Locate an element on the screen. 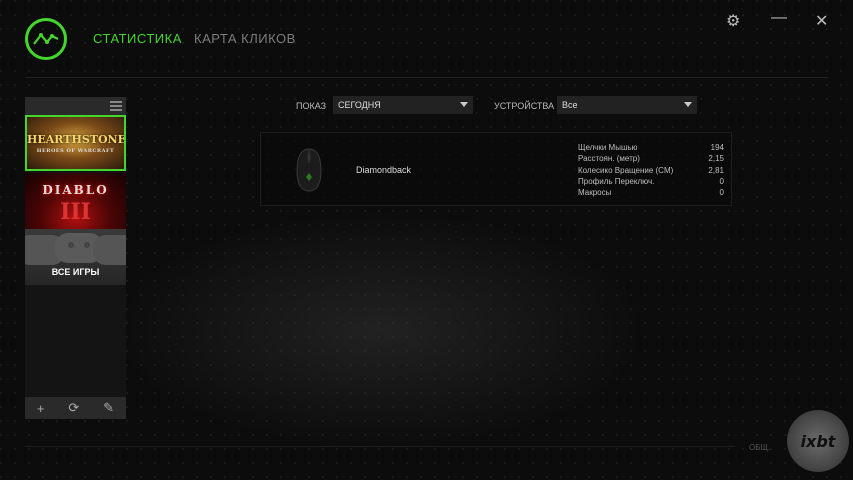  stat-value: 2,81 is located at coordinates (716, 170).